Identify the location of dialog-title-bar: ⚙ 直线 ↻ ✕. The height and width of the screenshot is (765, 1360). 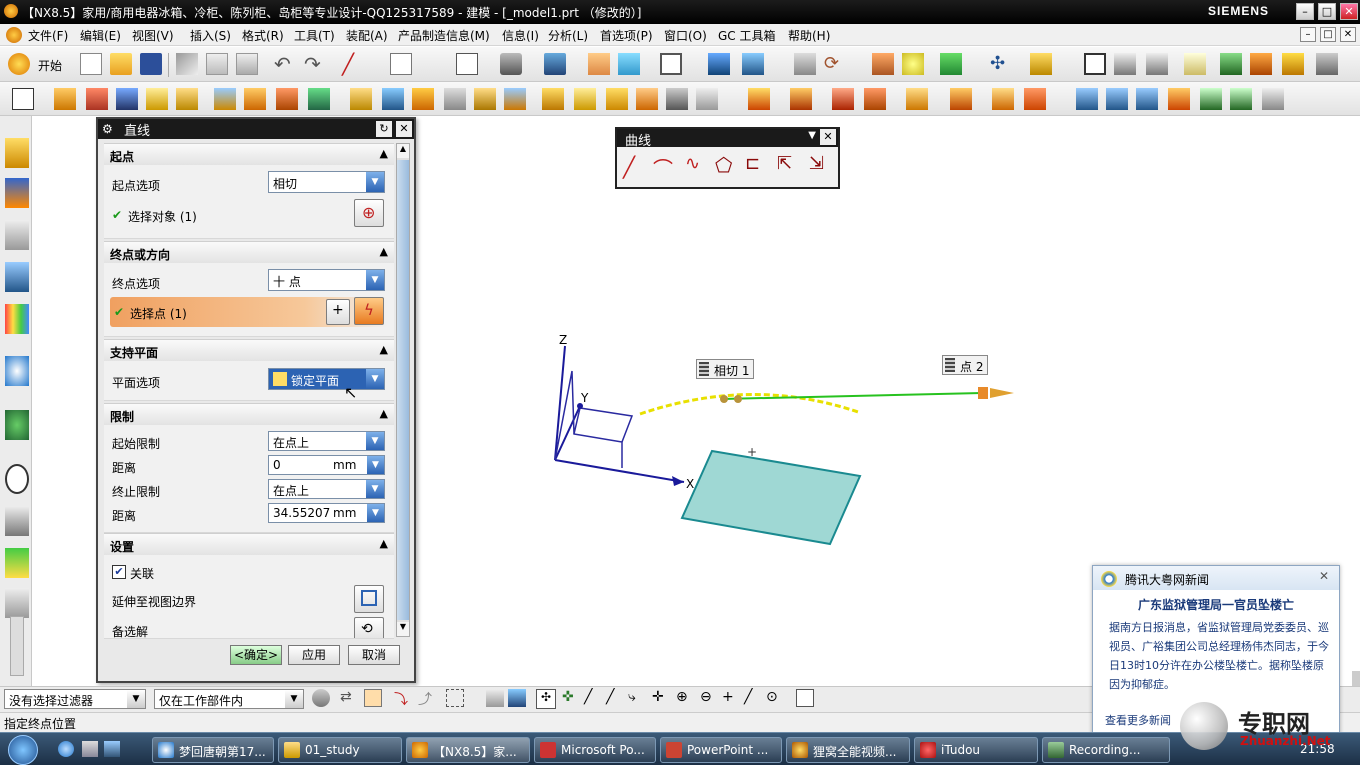
(256, 129).